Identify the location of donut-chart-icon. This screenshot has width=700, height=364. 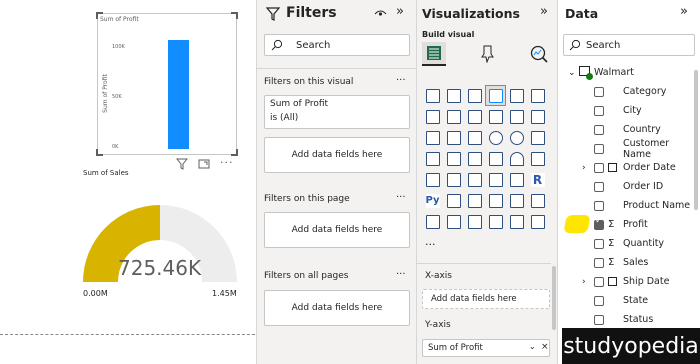
(516, 137).